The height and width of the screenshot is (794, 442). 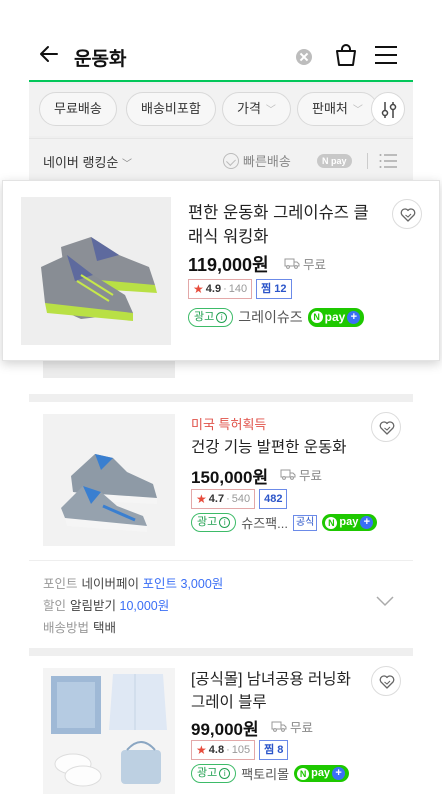 What do you see at coordinates (388, 161) in the screenshot?
I see `list-view-icon` at bounding box center [388, 161].